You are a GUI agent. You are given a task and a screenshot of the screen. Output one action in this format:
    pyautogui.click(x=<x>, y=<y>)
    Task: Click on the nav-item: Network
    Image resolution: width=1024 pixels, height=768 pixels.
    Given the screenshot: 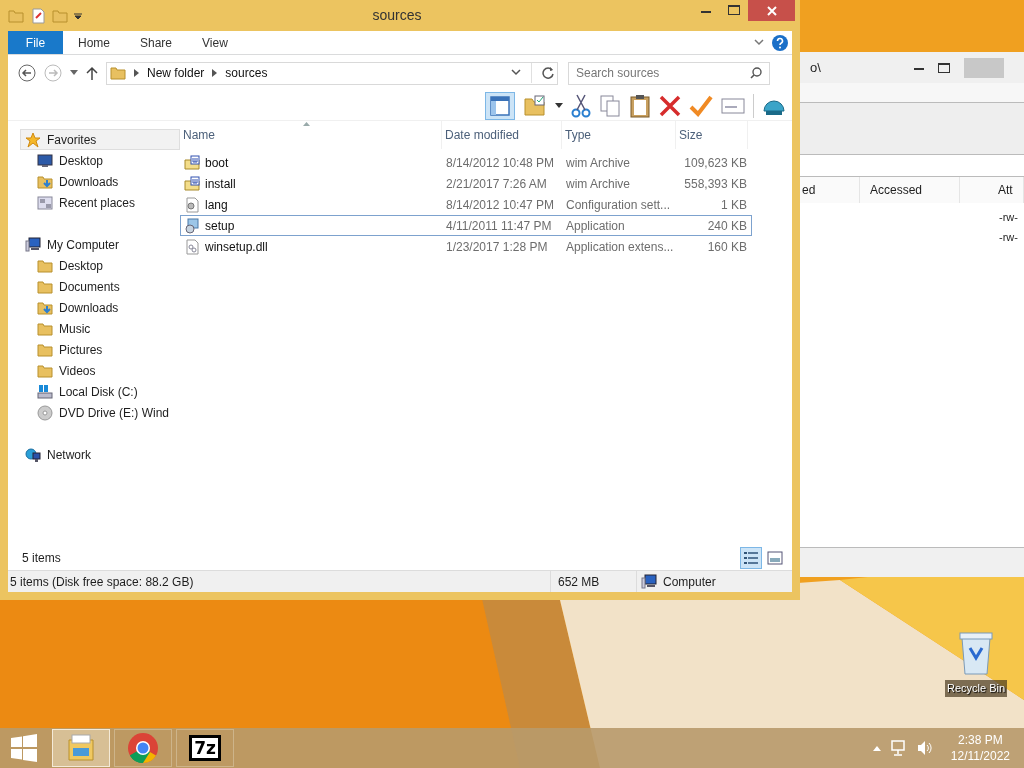 What is the action you would take?
    pyautogui.click(x=100, y=454)
    